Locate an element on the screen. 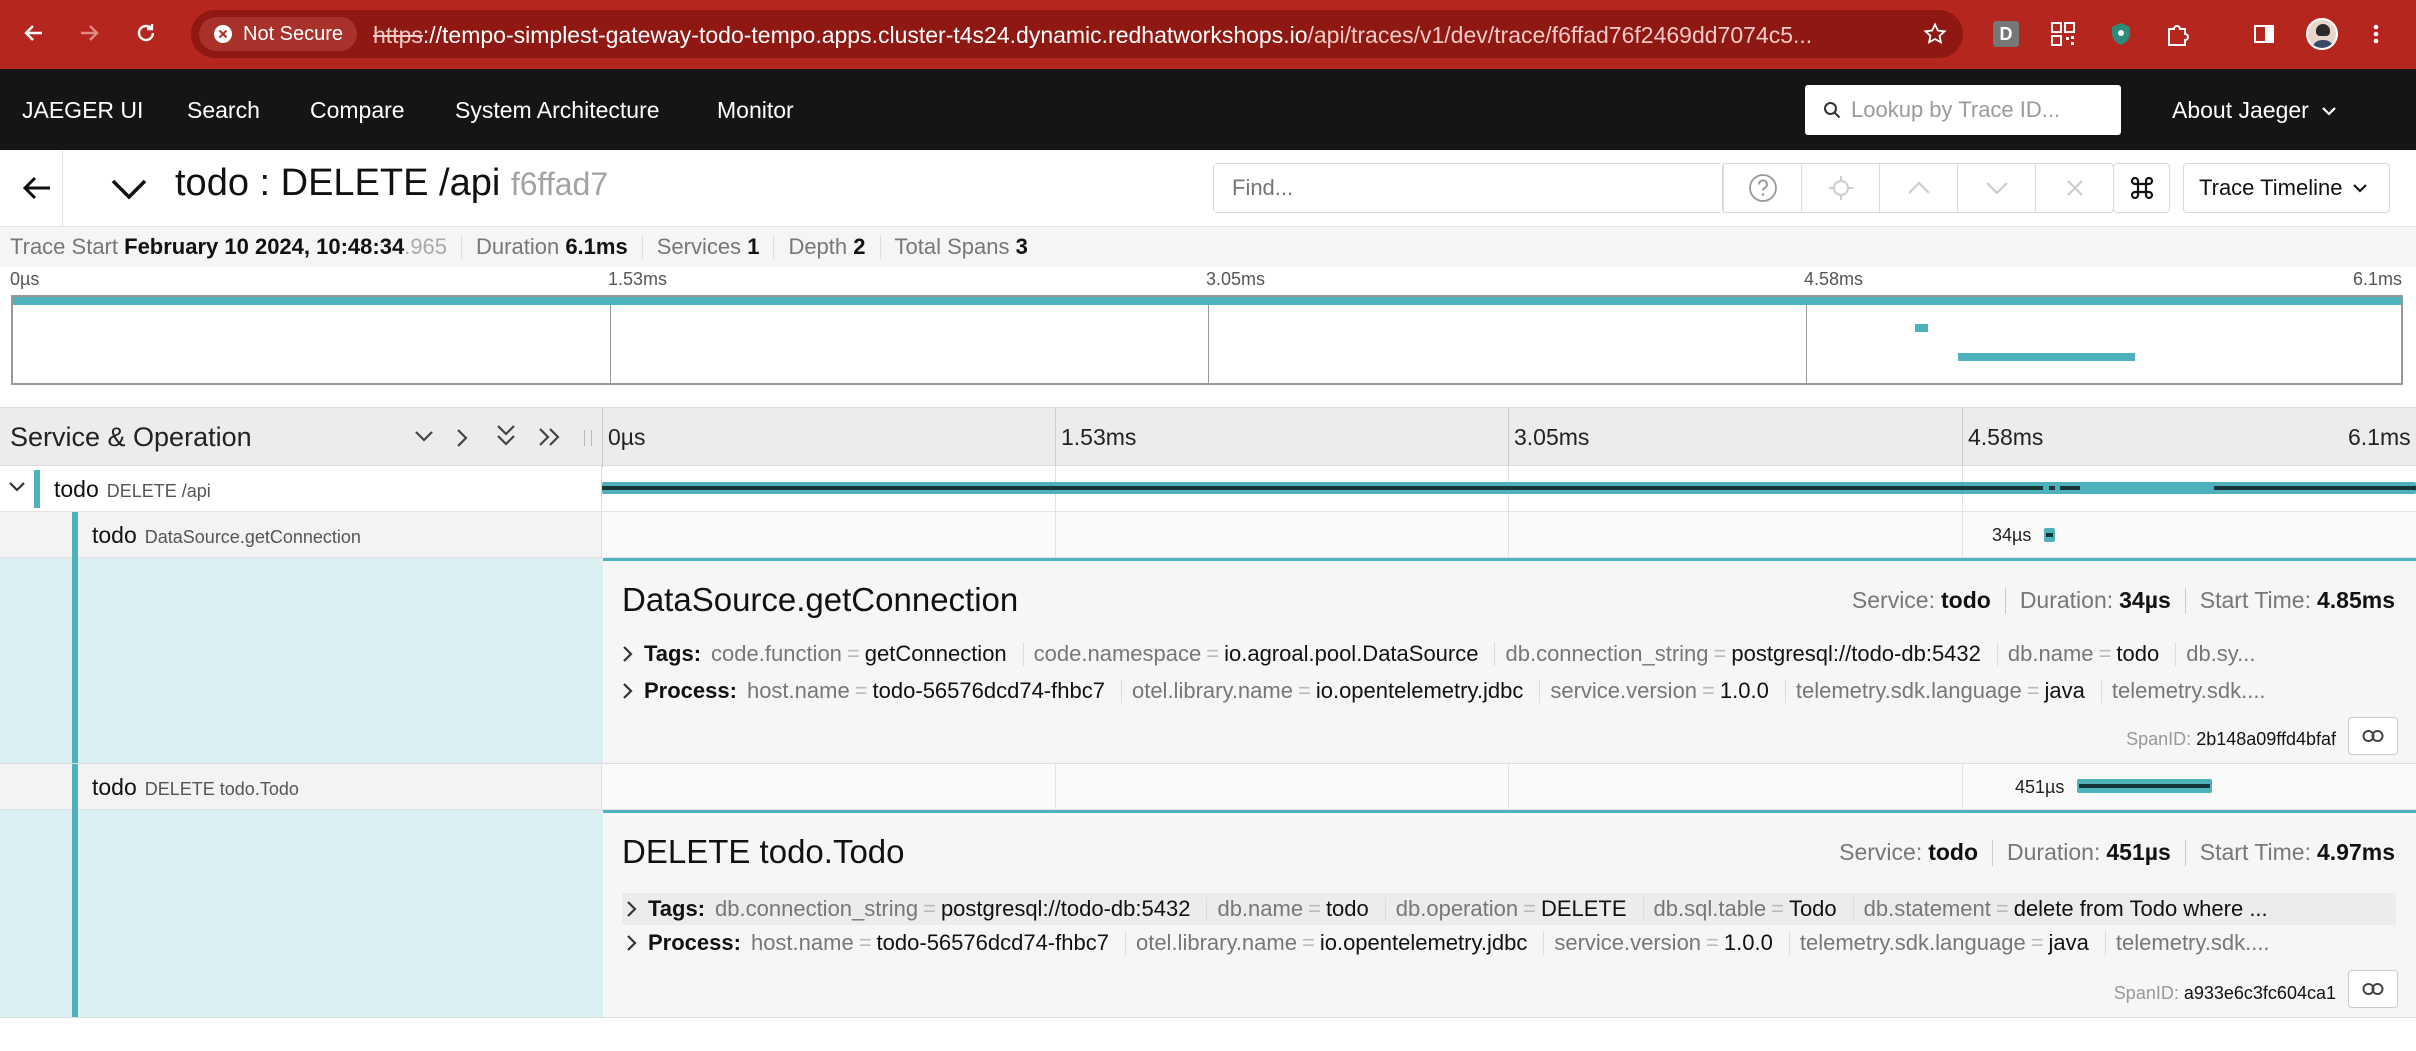  reload-icon is located at coordinates (146, 33).